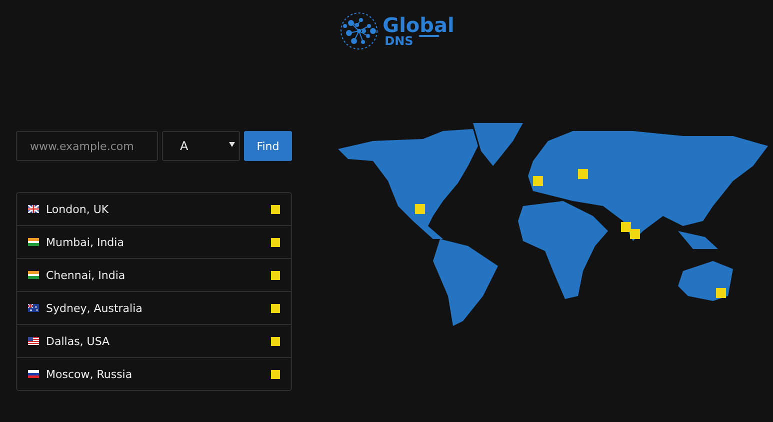  I want to click on globe-network-icon, so click(358, 31).